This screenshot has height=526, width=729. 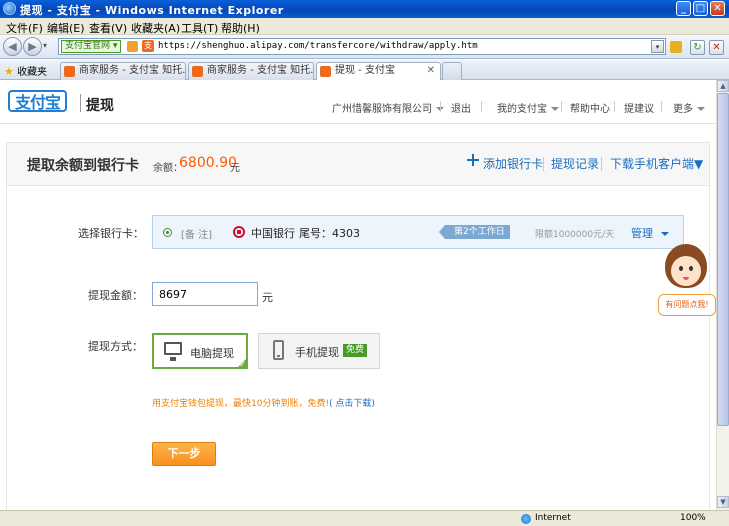 I want to click on check-icon: ✓, so click(x=242, y=364).